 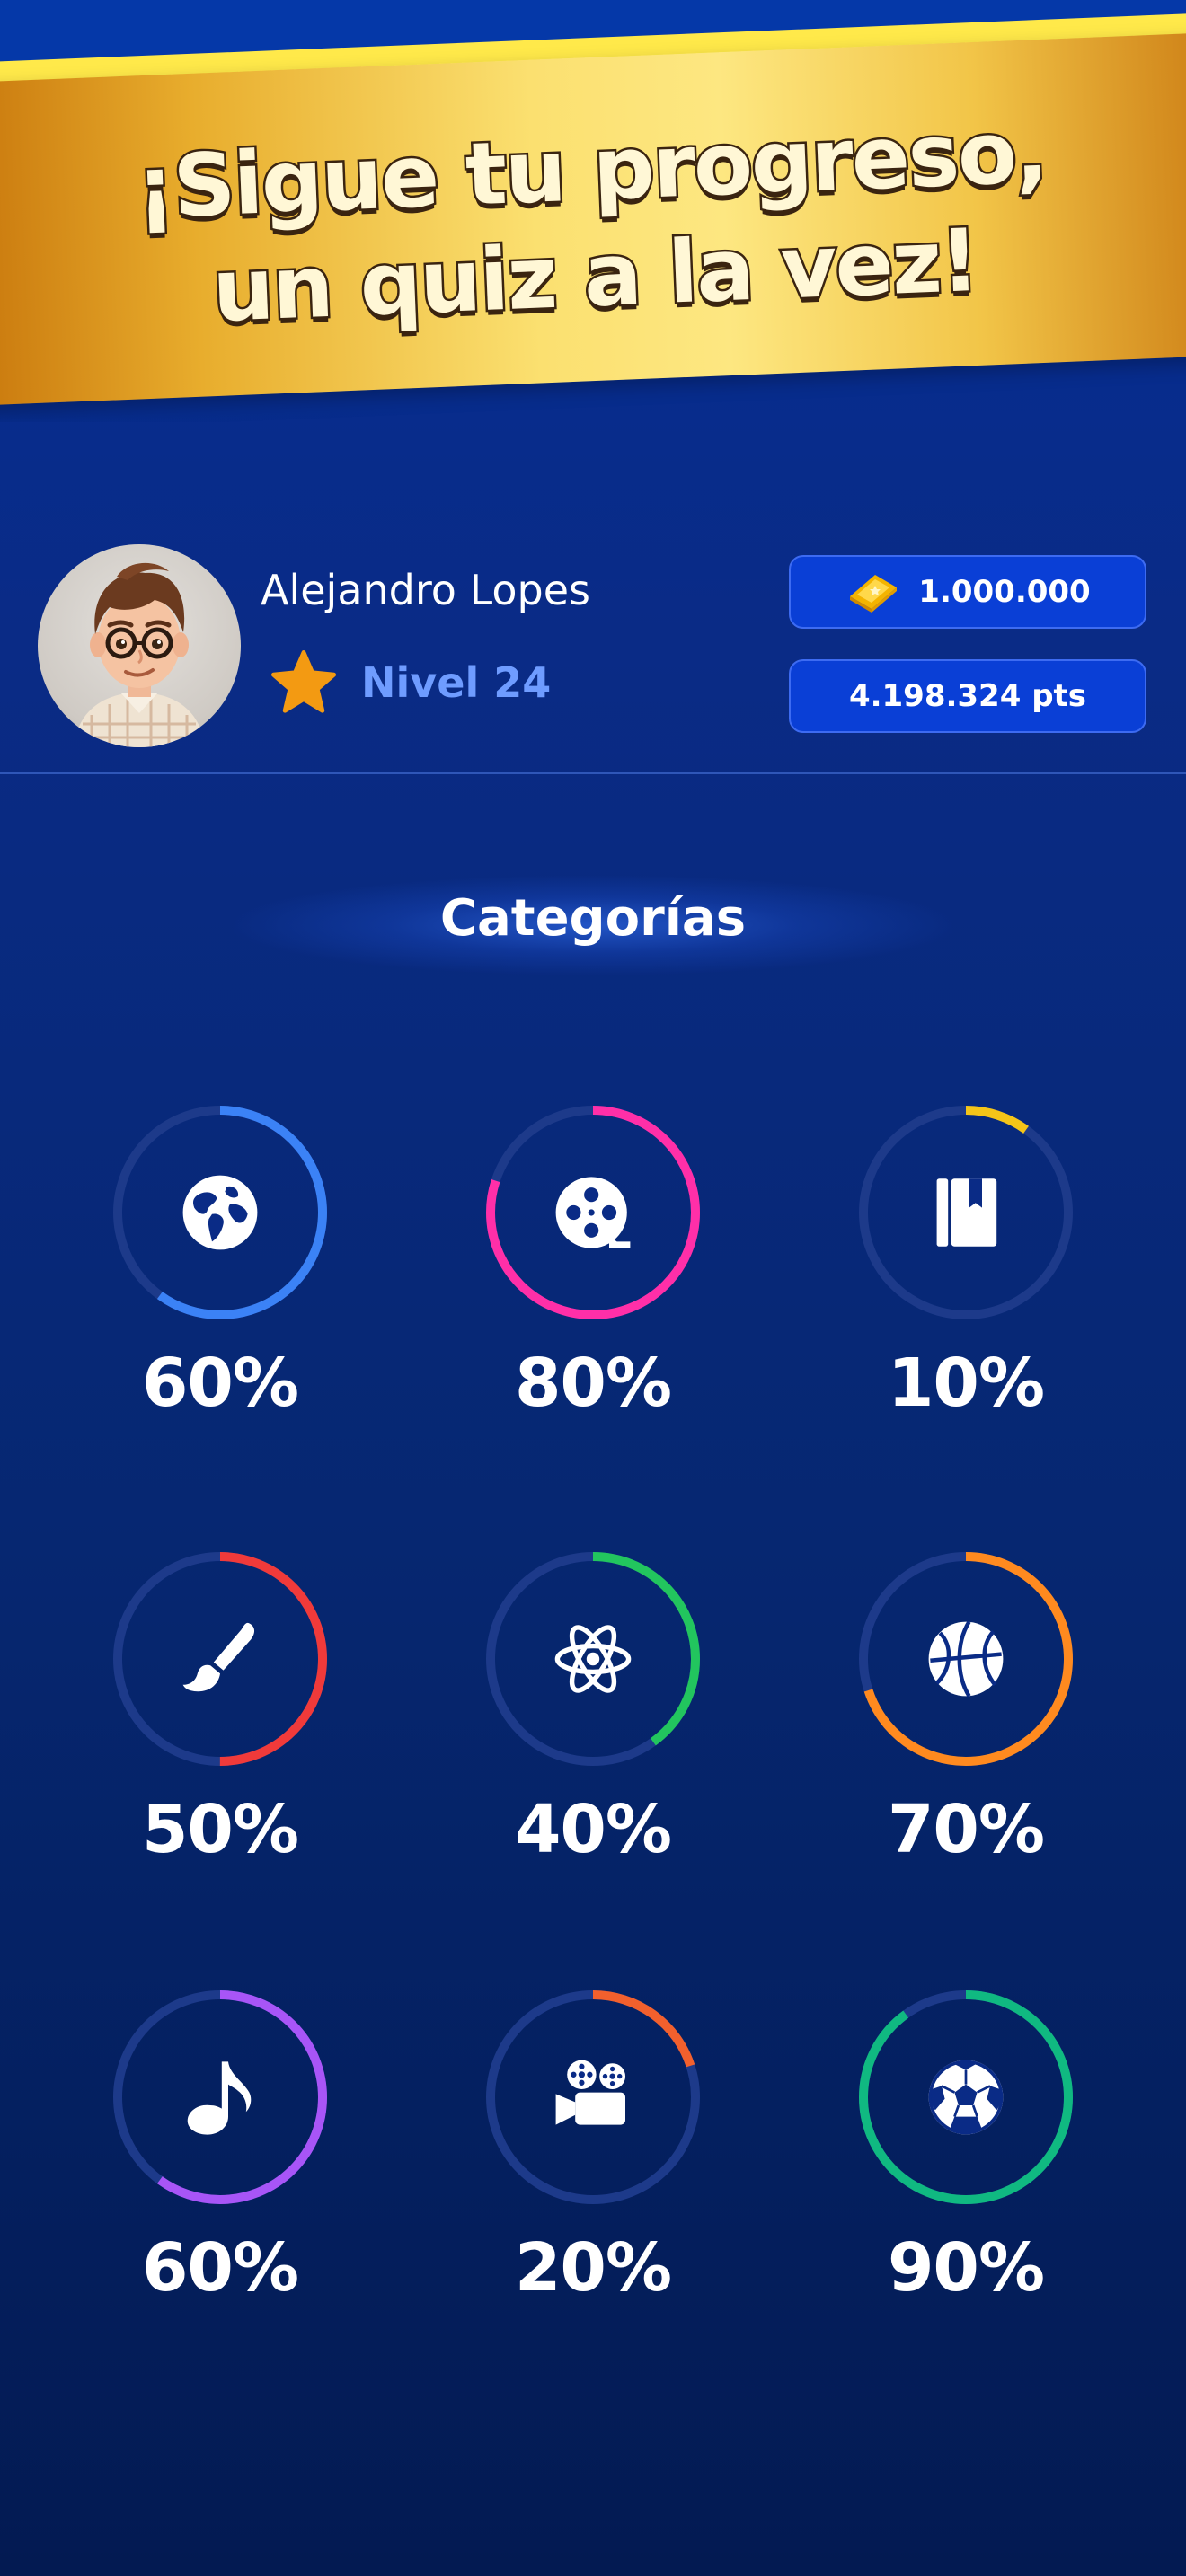 I want to click on film-reel-icon, so click(x=593, y=1212).